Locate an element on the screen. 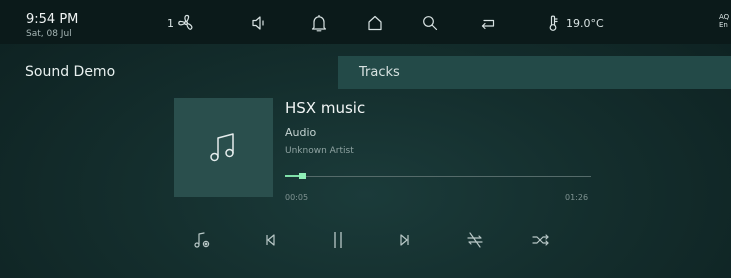  thermometer-icon is located at coordinates (553, 23).